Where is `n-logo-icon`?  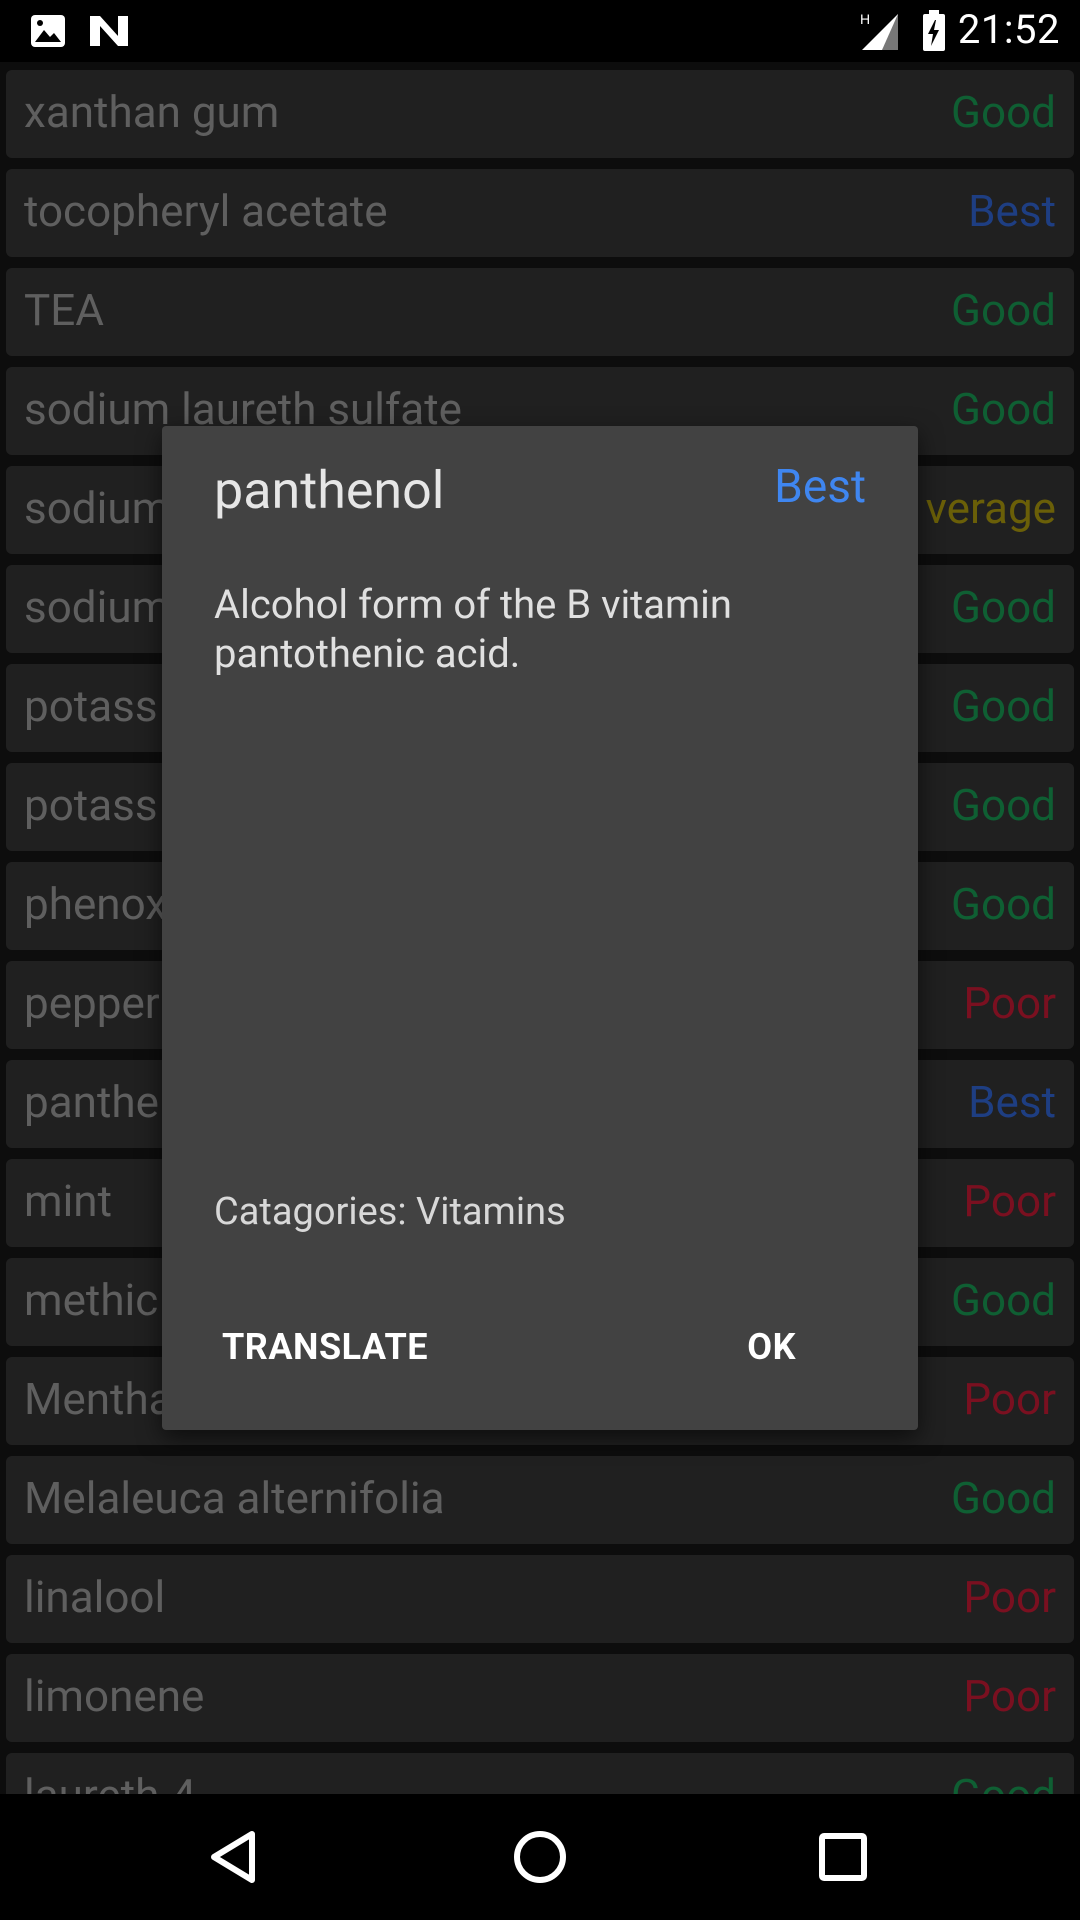
n-logo-icon is located at coordinates (110, 33).